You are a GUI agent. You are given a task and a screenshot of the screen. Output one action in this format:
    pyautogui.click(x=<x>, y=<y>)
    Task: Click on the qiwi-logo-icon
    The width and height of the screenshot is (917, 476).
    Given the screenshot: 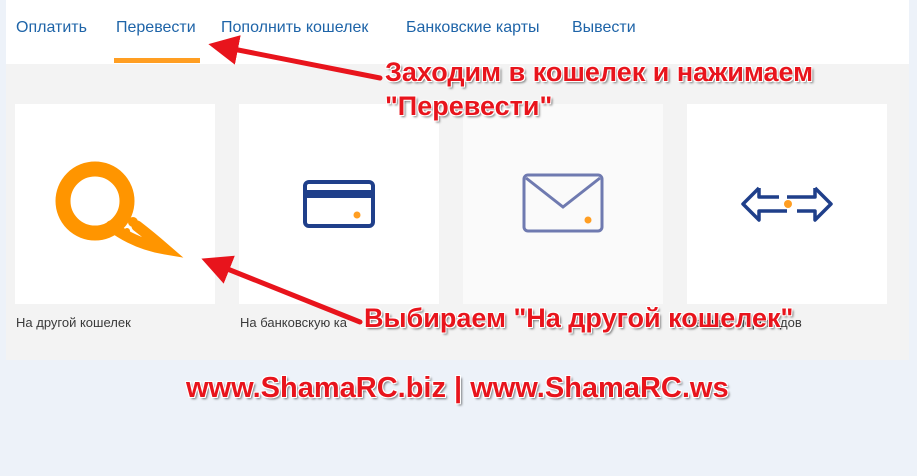 What is the action you would take?
    pyautogui.click(x=119, y=209)
    